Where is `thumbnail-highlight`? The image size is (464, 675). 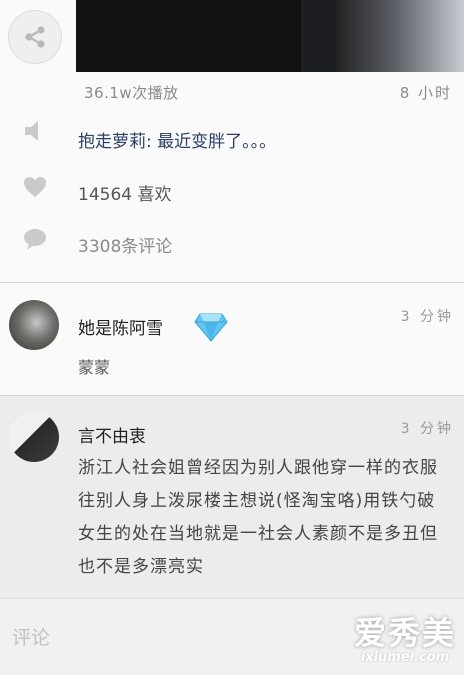 thumbnail-highlight is located at coordinates (400, 36).